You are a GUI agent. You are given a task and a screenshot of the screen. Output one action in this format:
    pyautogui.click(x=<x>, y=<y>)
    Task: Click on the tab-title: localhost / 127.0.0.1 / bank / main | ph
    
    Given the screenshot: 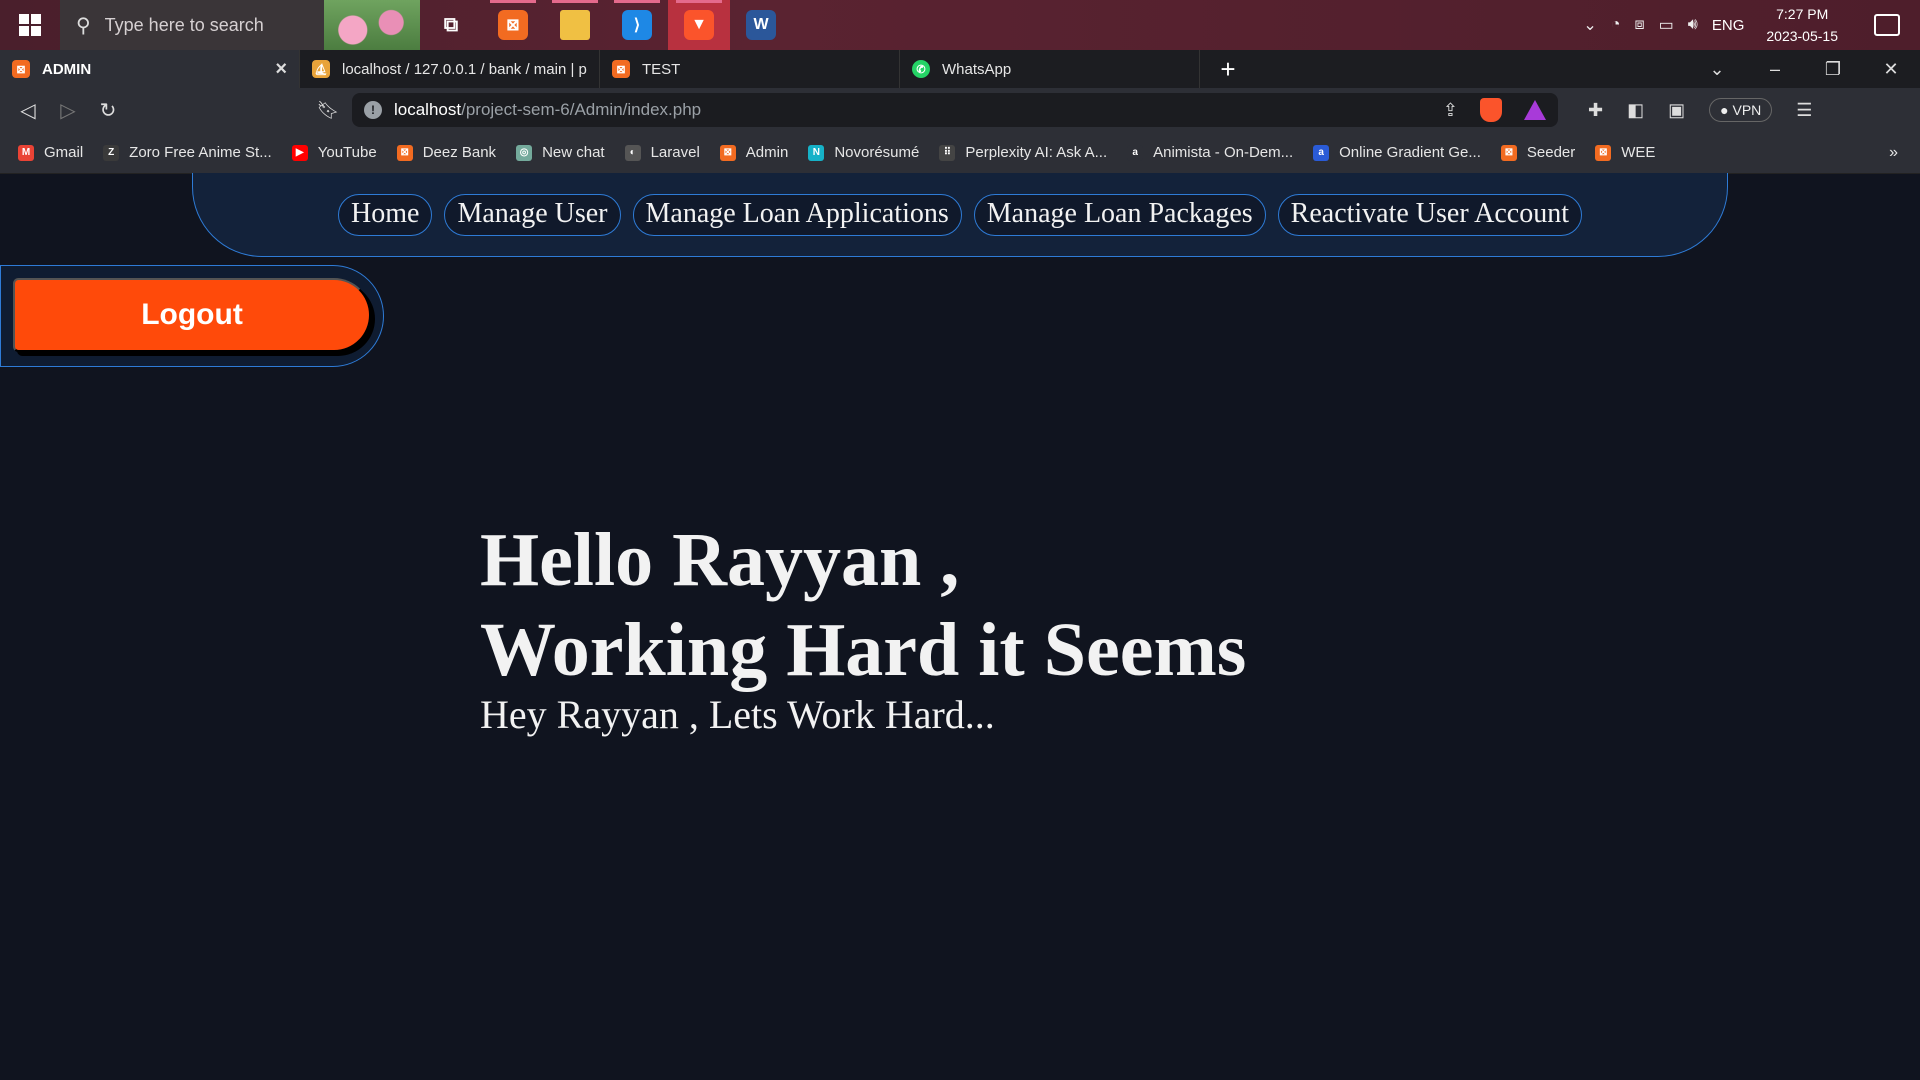 What is the action you would take?
    pyautogui.click(x=464, y=69)
    